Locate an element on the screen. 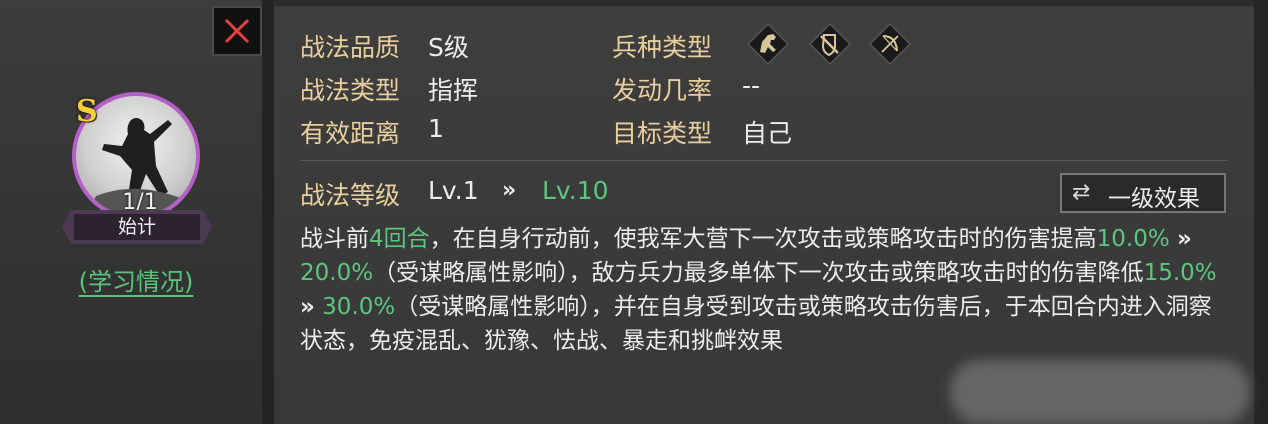 The image size is (1268, 424). tactic-name: 始计 is located at coordinates (137, 227).